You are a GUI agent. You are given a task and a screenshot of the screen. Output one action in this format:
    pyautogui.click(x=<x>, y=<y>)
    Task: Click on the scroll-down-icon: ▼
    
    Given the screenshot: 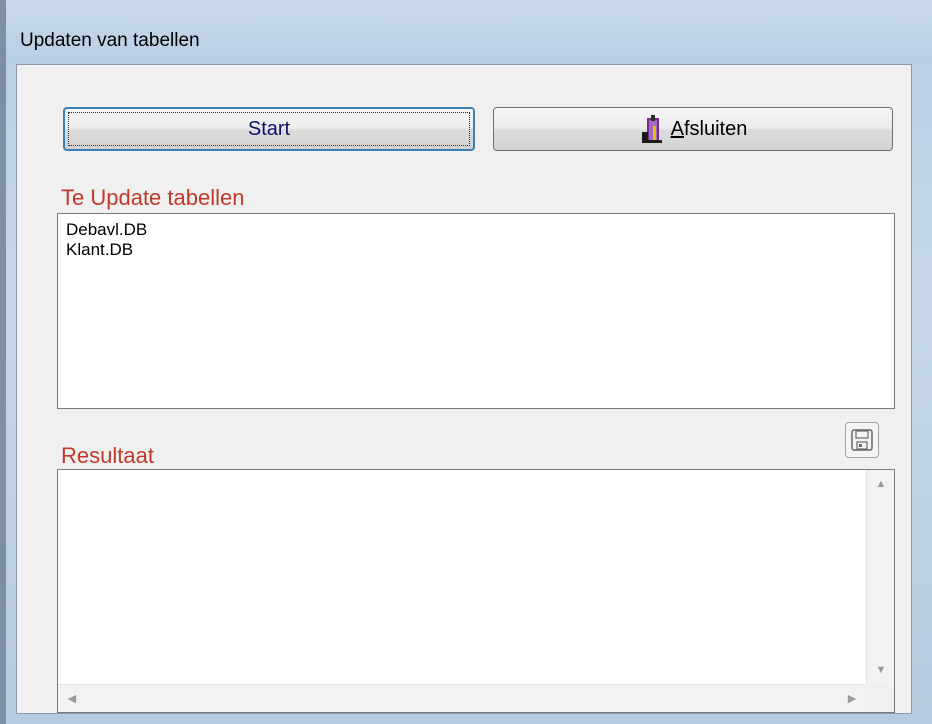 What is the action you would take?
    pyautogui.click(x=881, y=670)
    